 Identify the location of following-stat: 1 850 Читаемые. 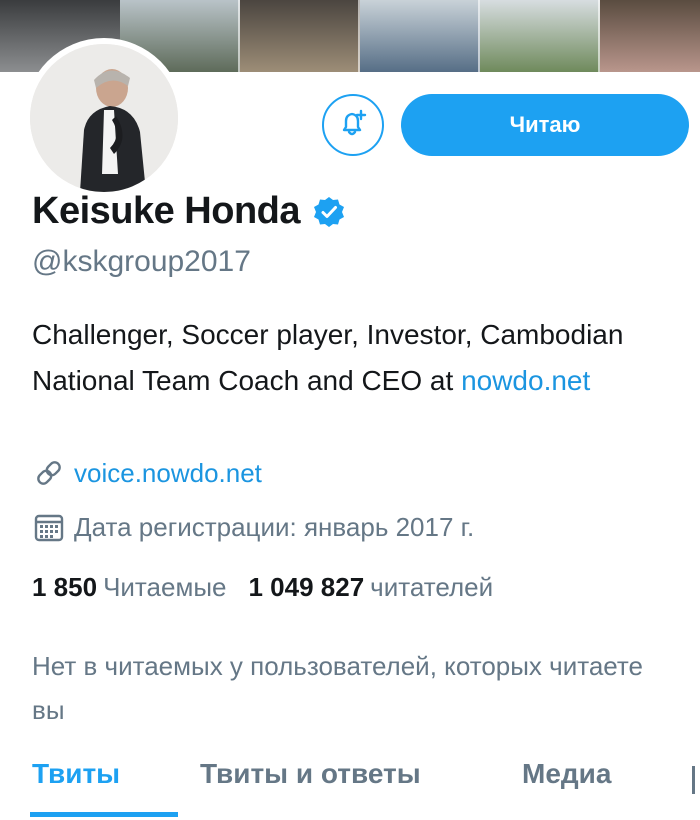
(129, 587).